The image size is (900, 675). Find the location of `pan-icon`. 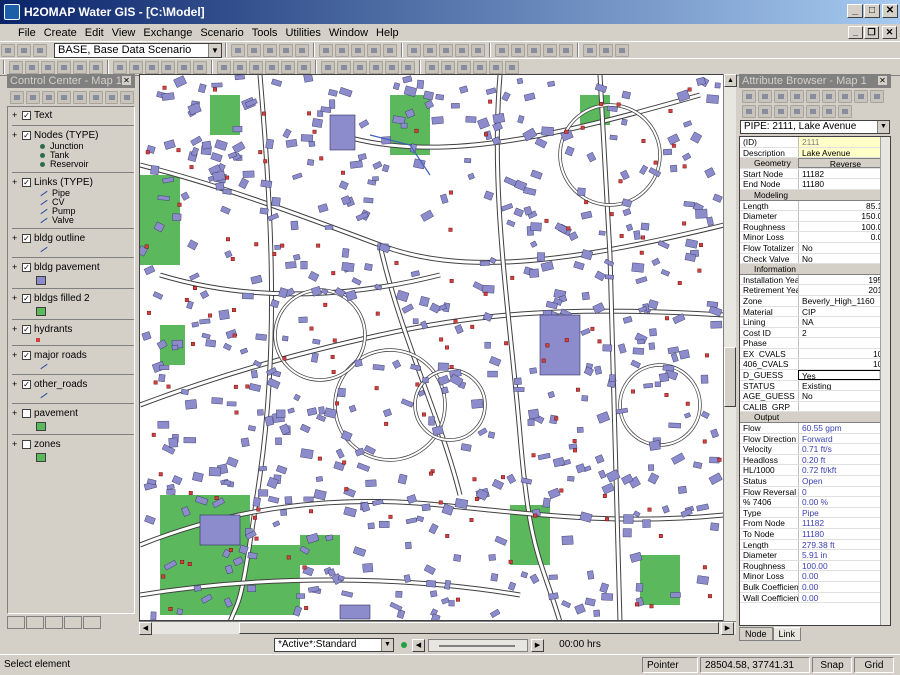

pan-icon is located at coordinates (270, 50).